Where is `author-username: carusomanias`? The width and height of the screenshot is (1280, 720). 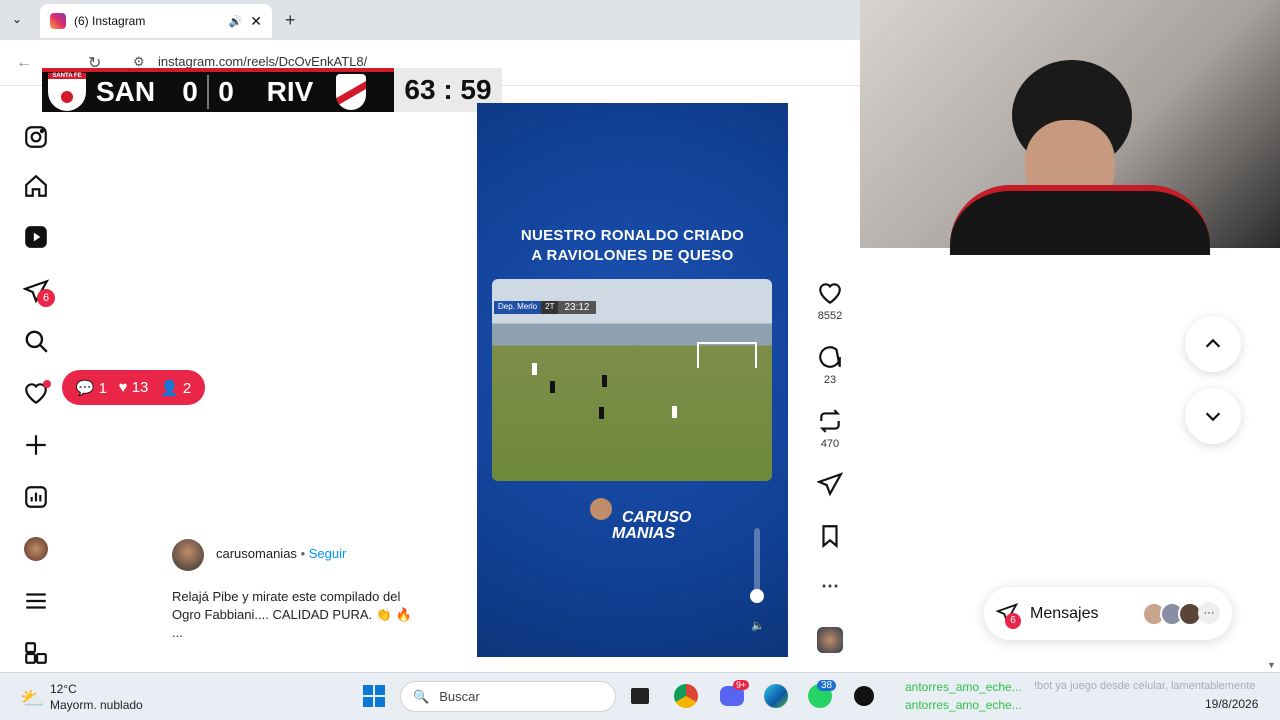
author-username: carusomanias is located at coordinates (256, 553).